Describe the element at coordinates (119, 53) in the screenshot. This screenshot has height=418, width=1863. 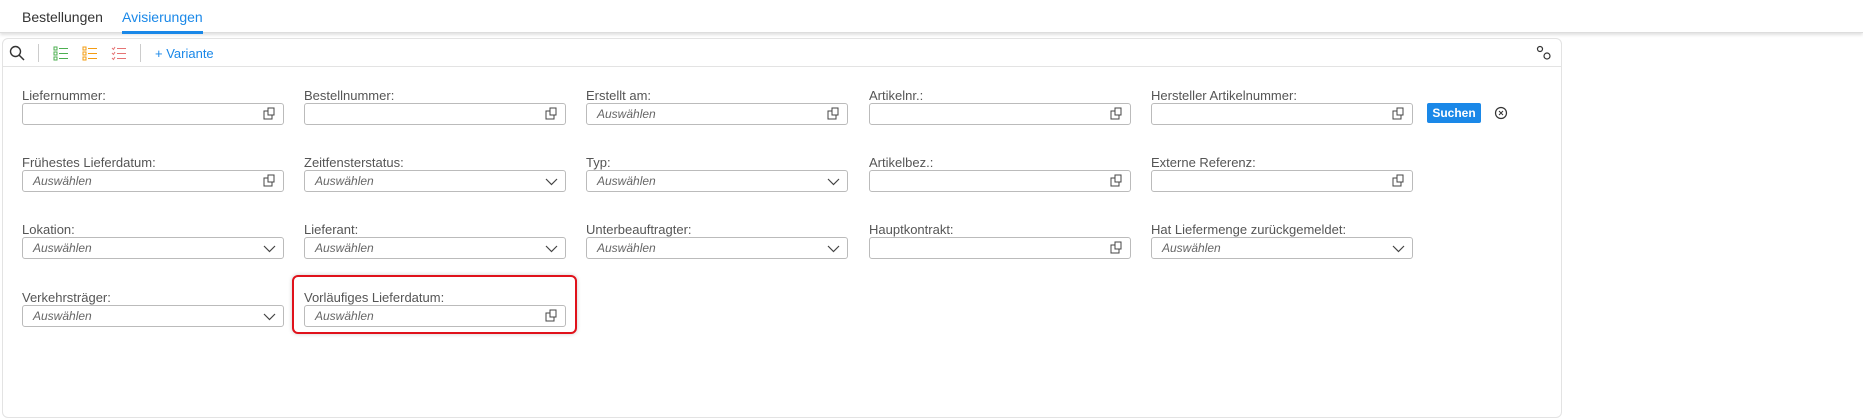
I see `checklist-red-icon` at that location.